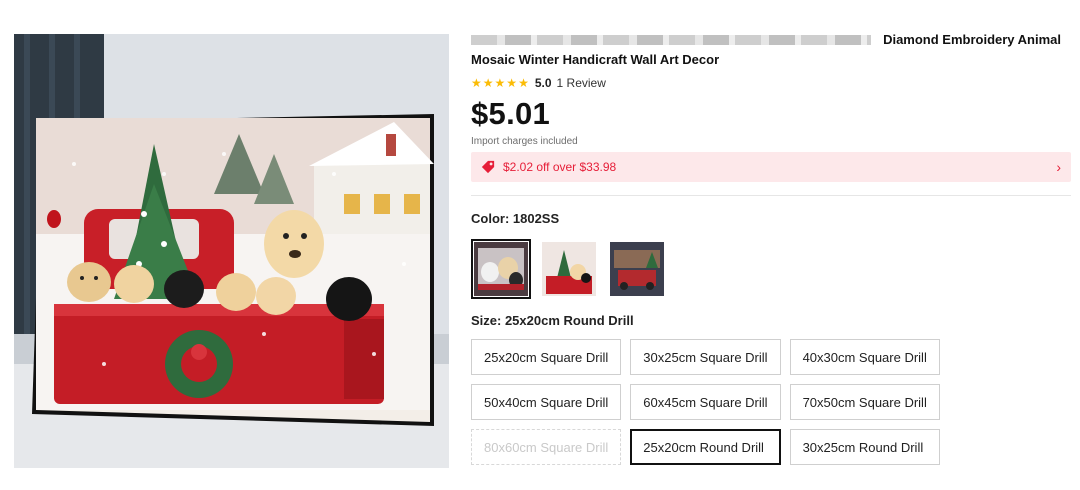 Image resolution: width=1080 pixels, height=490 pixels. Describe the element at coordinates (560, 167) in the screenshot. I see `coupon-text: $2.02 off over $33.98` at that location.